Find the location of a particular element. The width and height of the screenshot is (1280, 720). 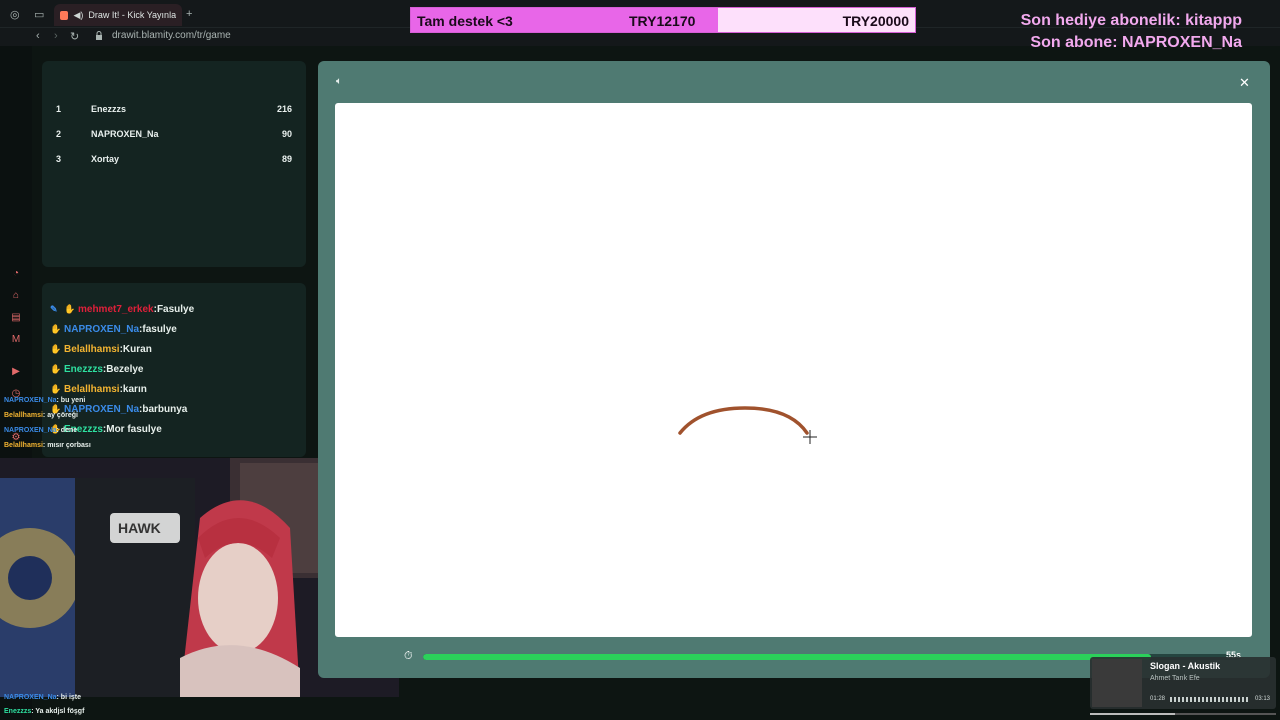

volume-icon: 🔈︎ is located at coordinates (339, 81).